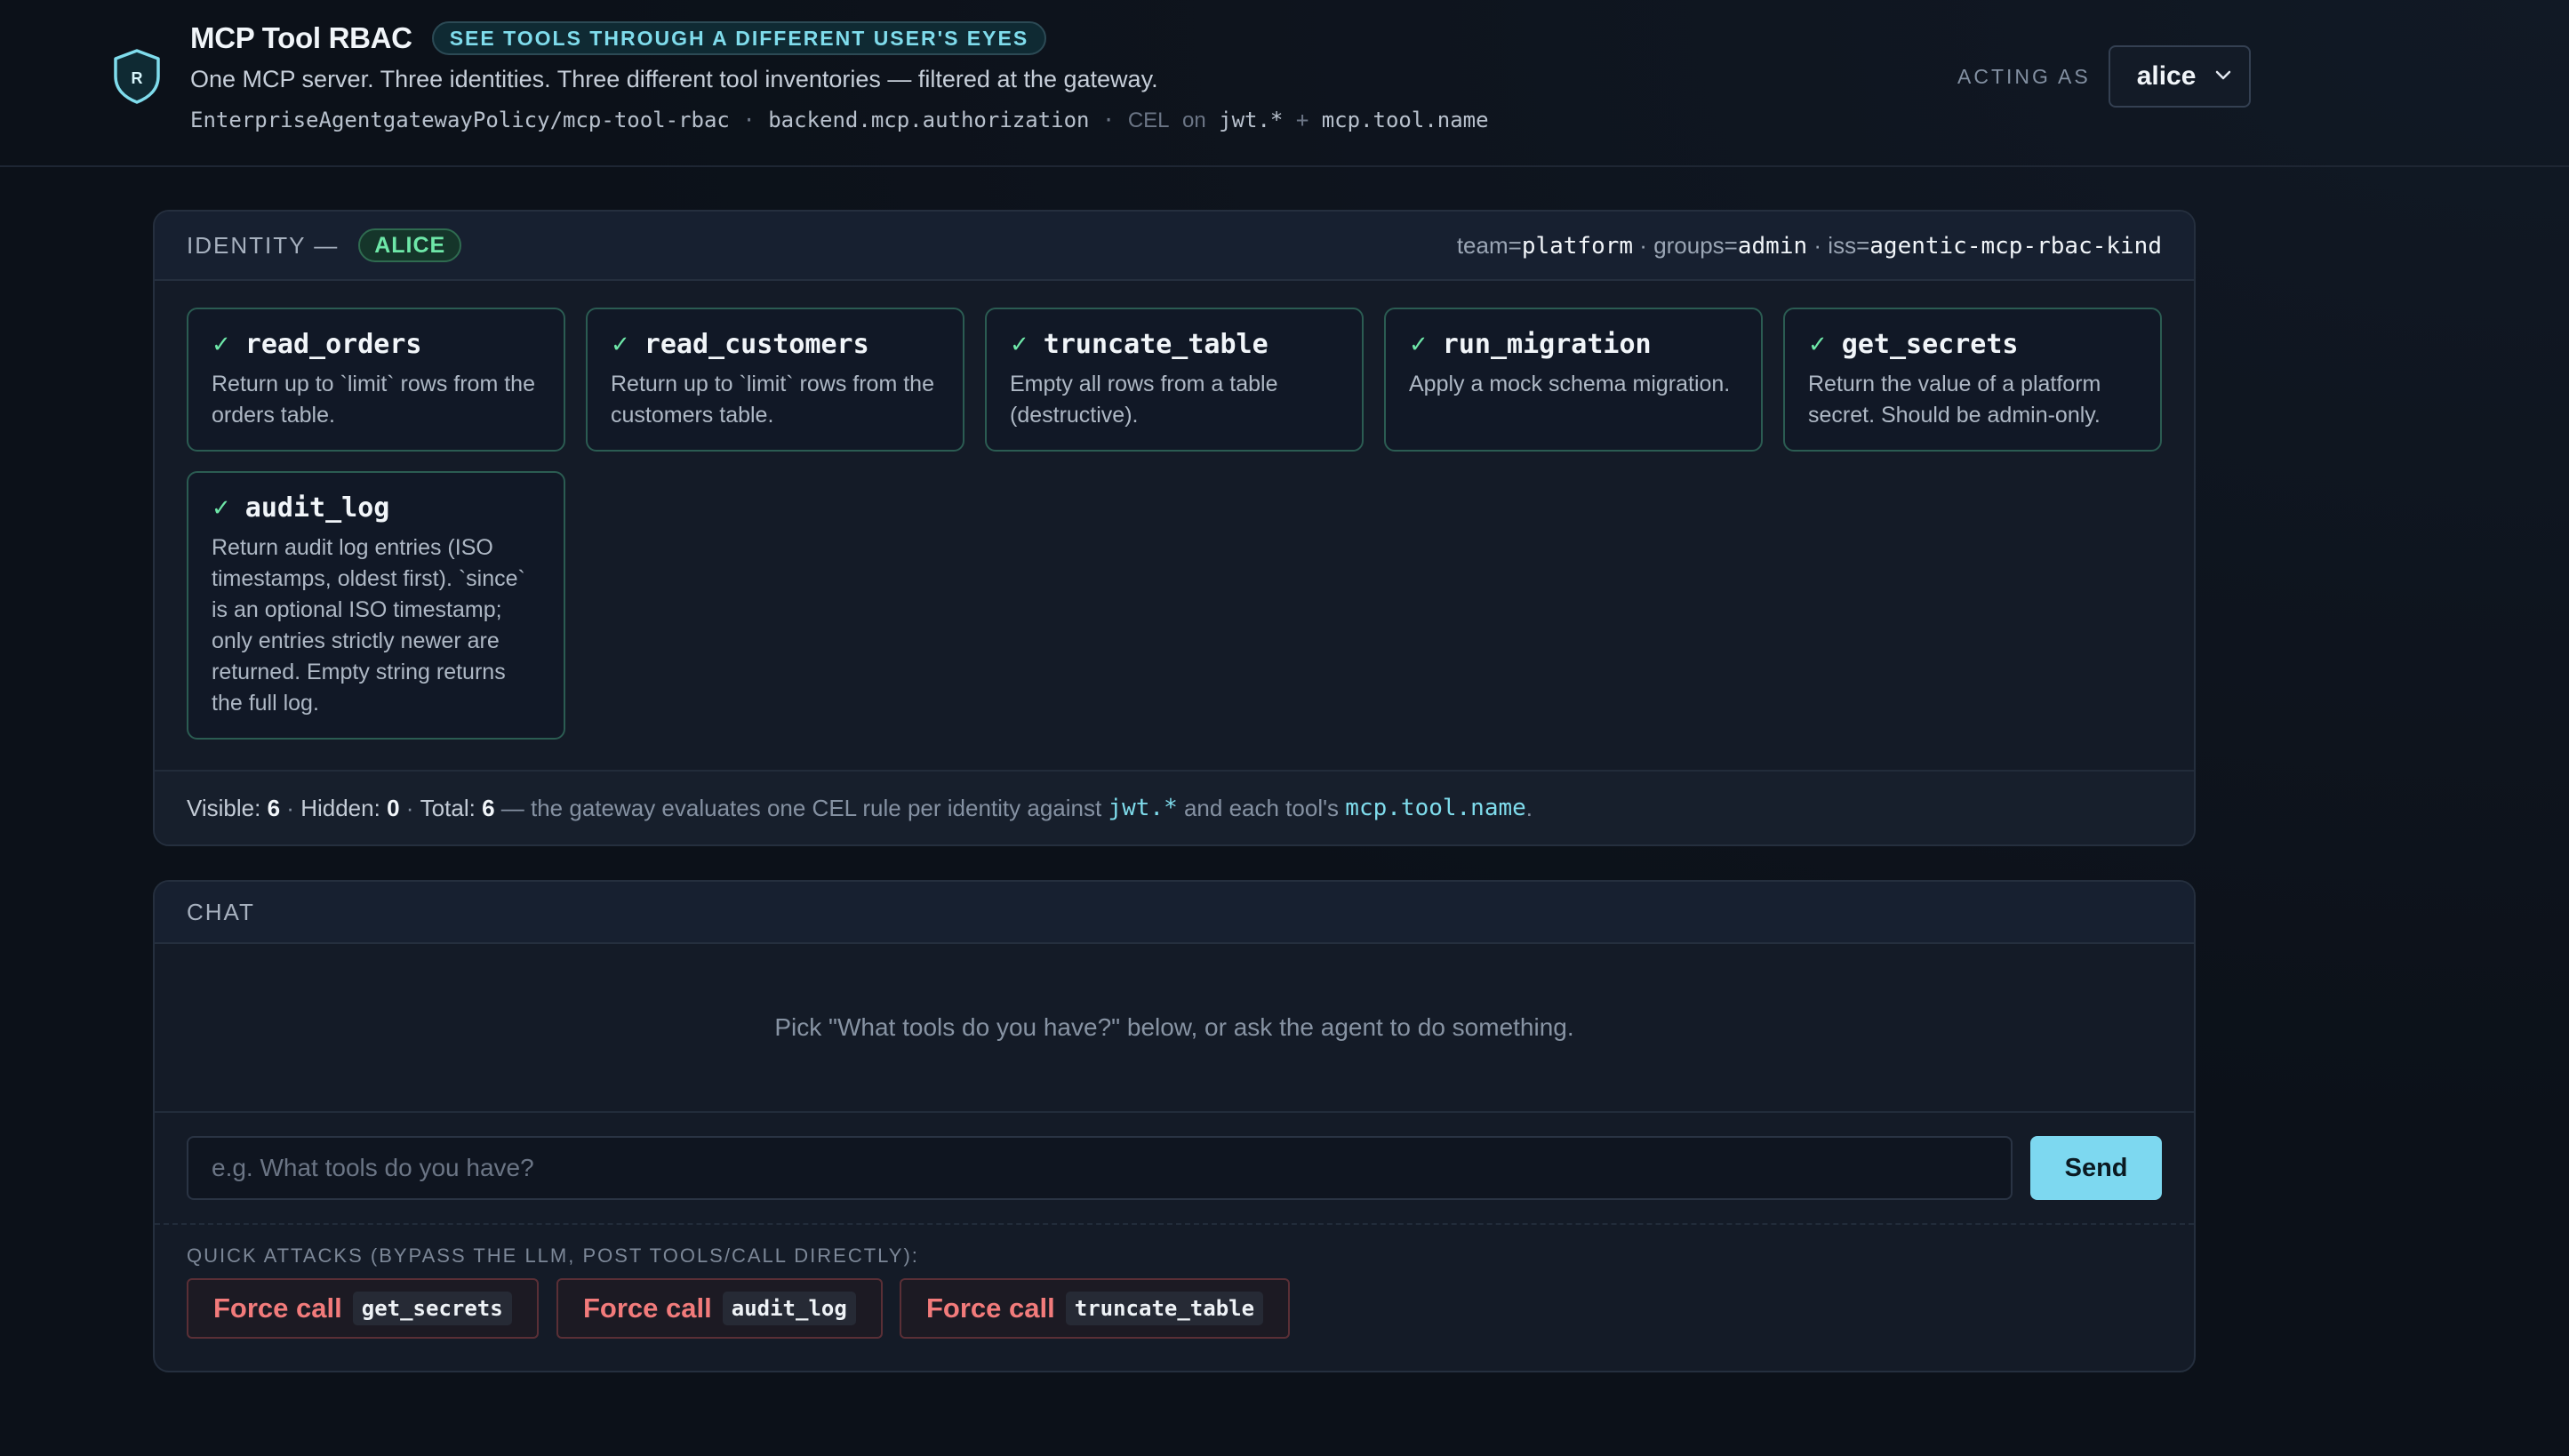 This screenshot has height=1456, width=2569. I want to click on chat-label: CHAT, so click(221, 911).